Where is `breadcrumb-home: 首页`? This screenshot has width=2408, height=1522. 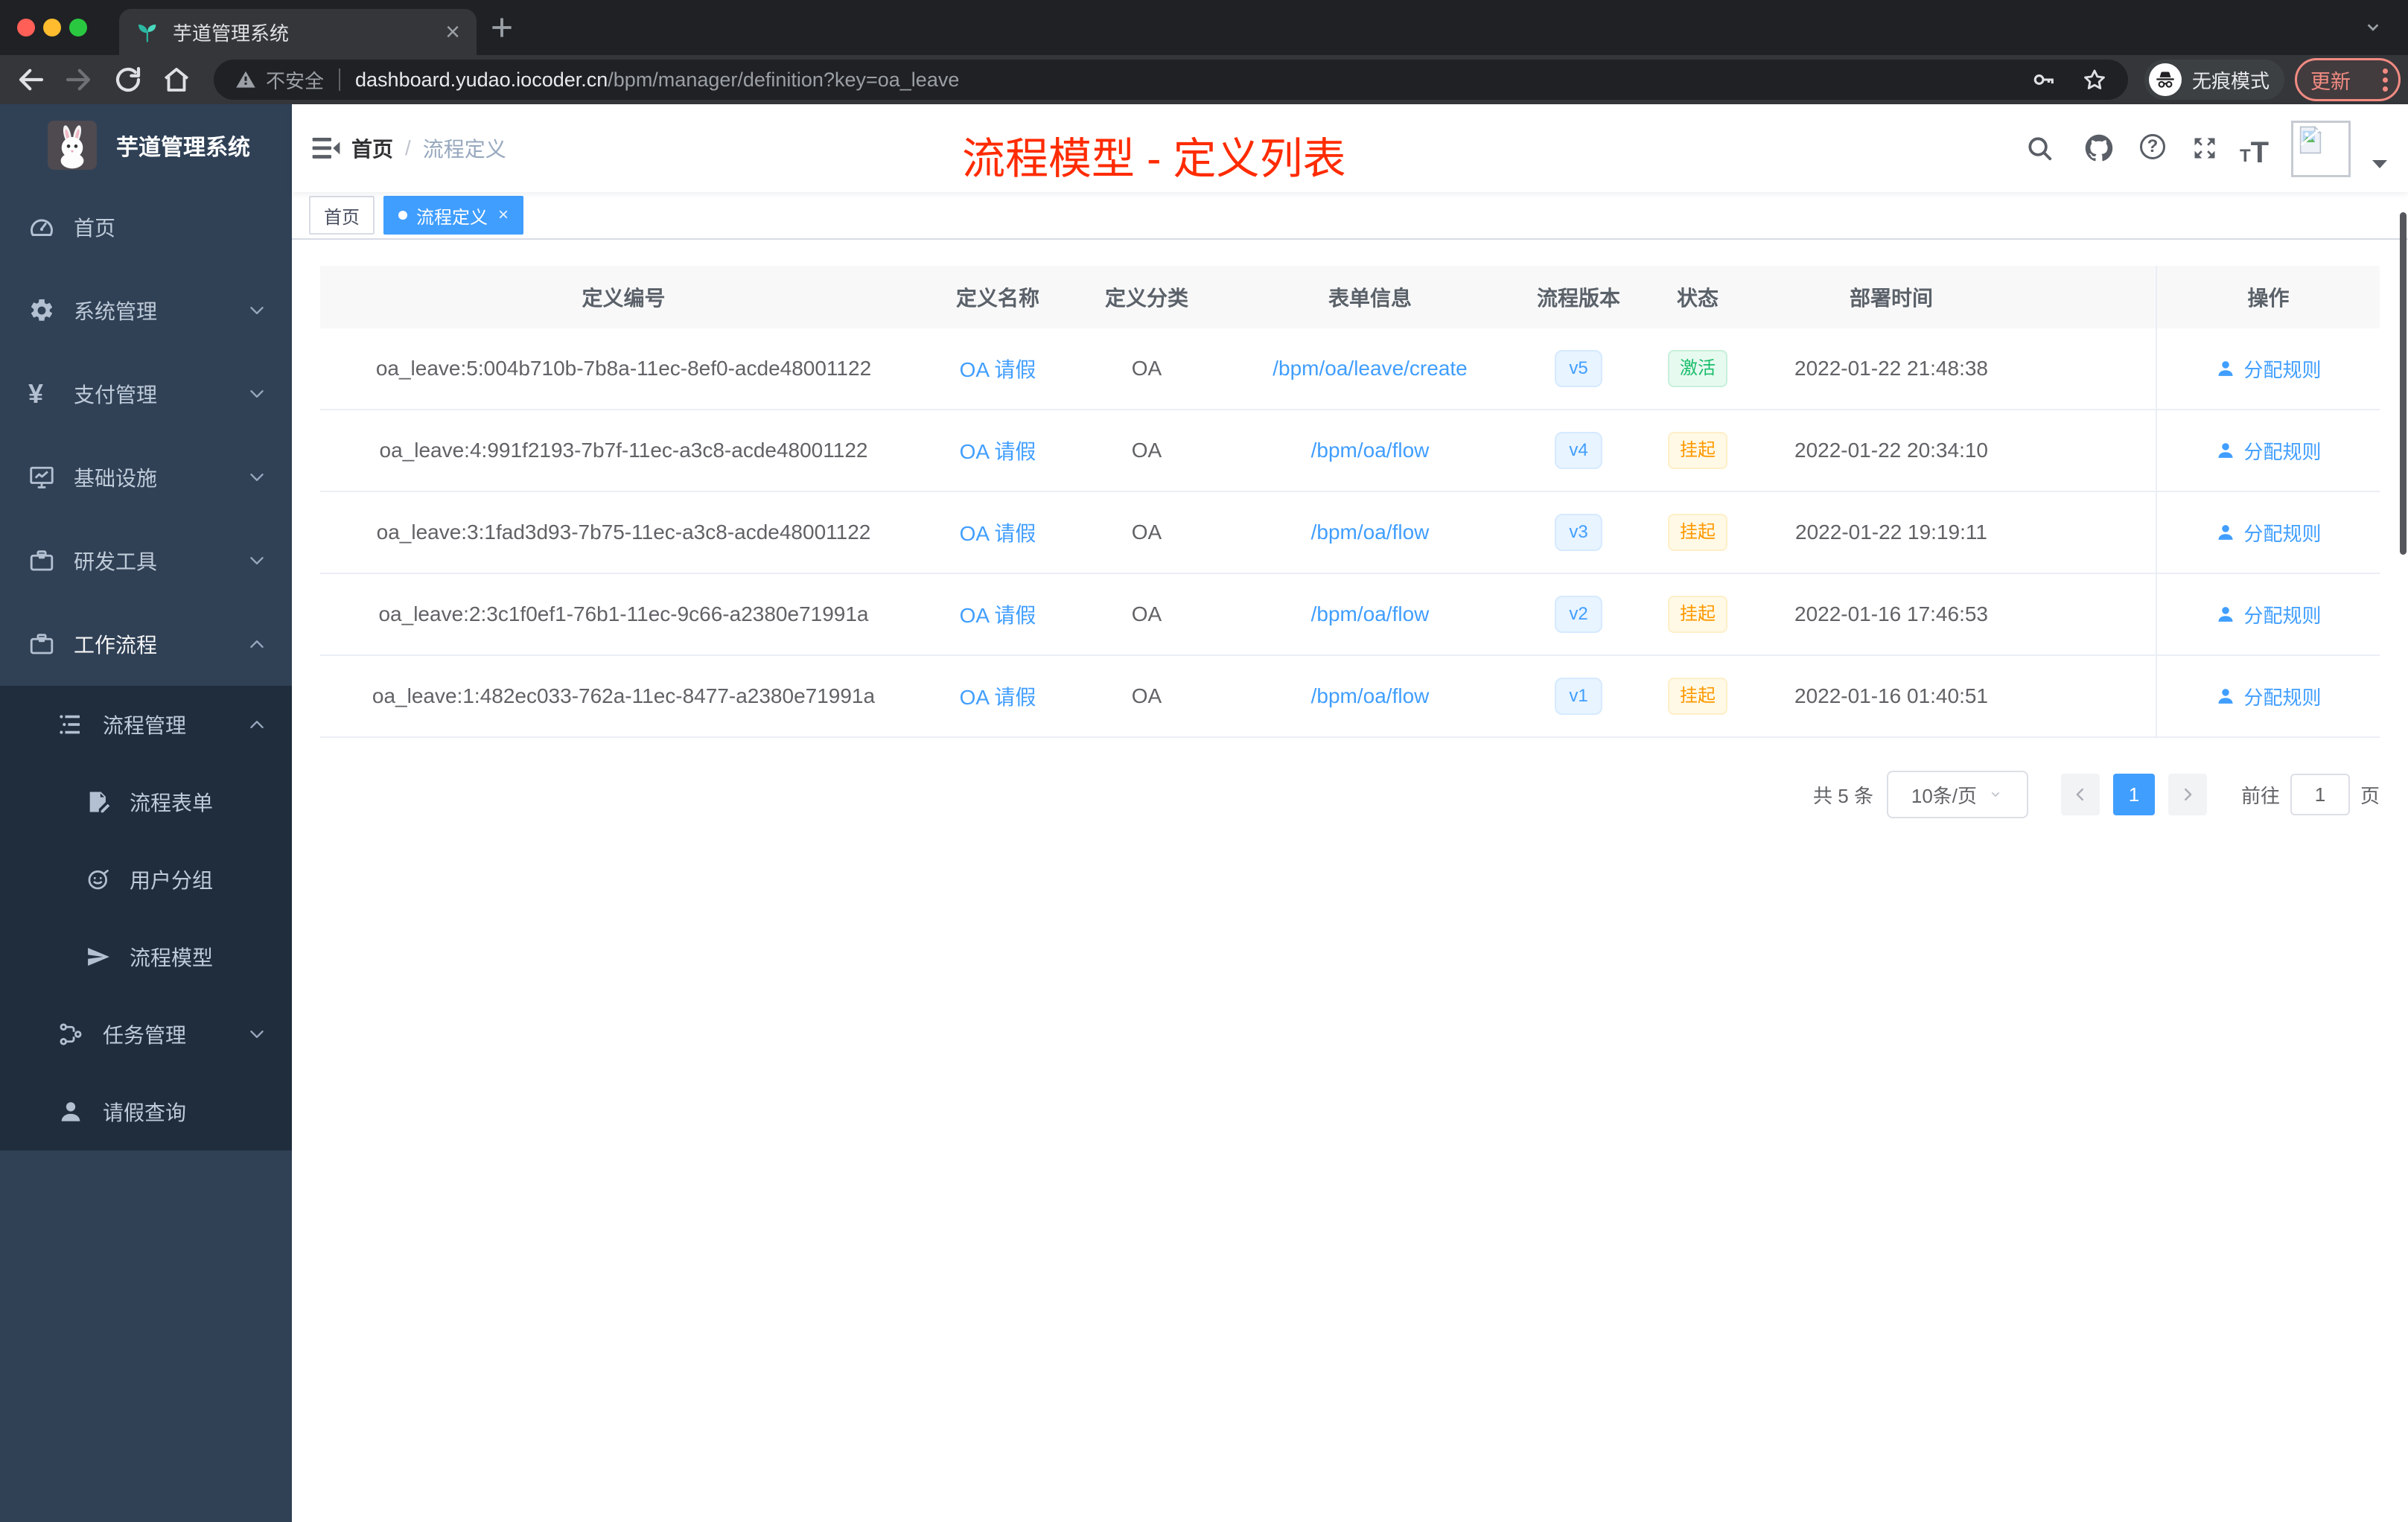
breadcrumb-home: 首页 is located at coordinates (372, 148).